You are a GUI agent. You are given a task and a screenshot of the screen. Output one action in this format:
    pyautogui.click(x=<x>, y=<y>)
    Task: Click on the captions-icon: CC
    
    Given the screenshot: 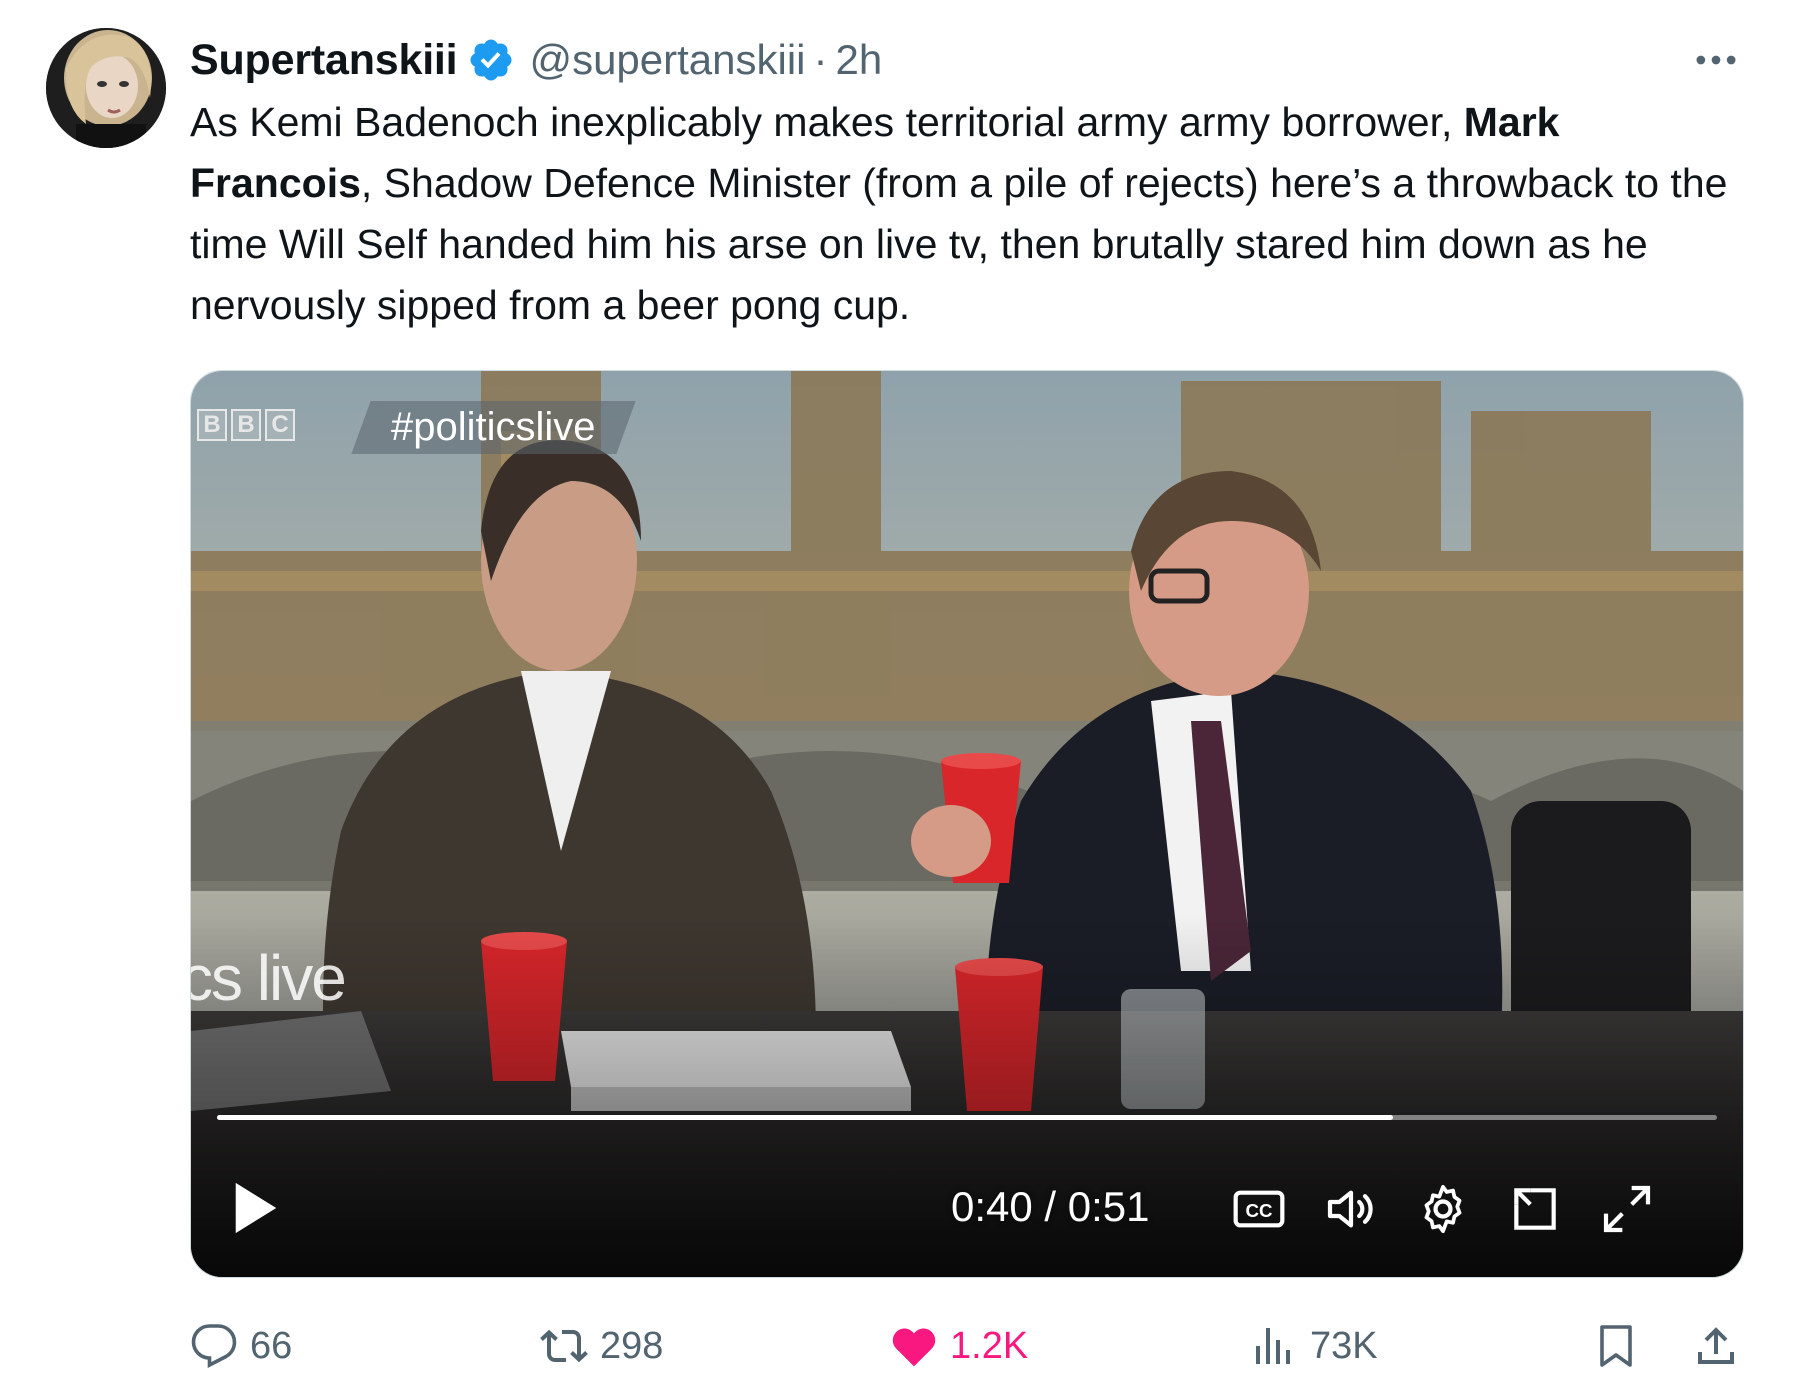 What is the action you would take?
    pyautogui.click(x=1259, y=1209)
    